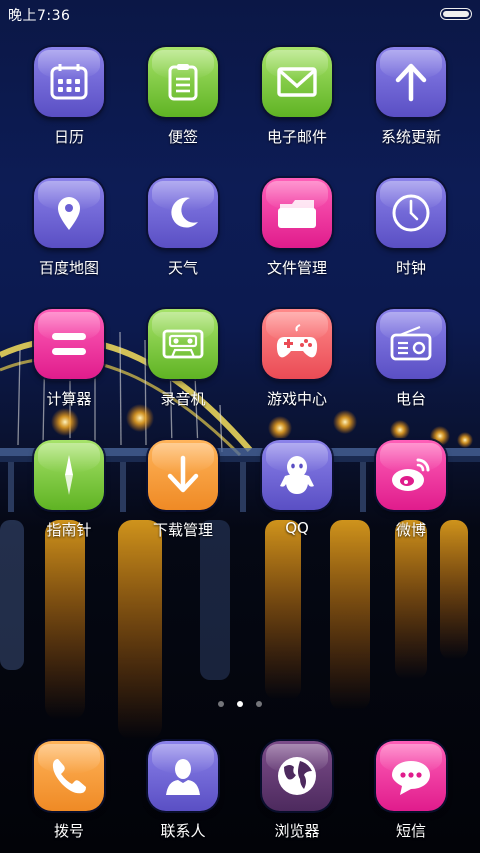 The image size is (480, 853). I want to click on battery-icon, so click(456, 14).